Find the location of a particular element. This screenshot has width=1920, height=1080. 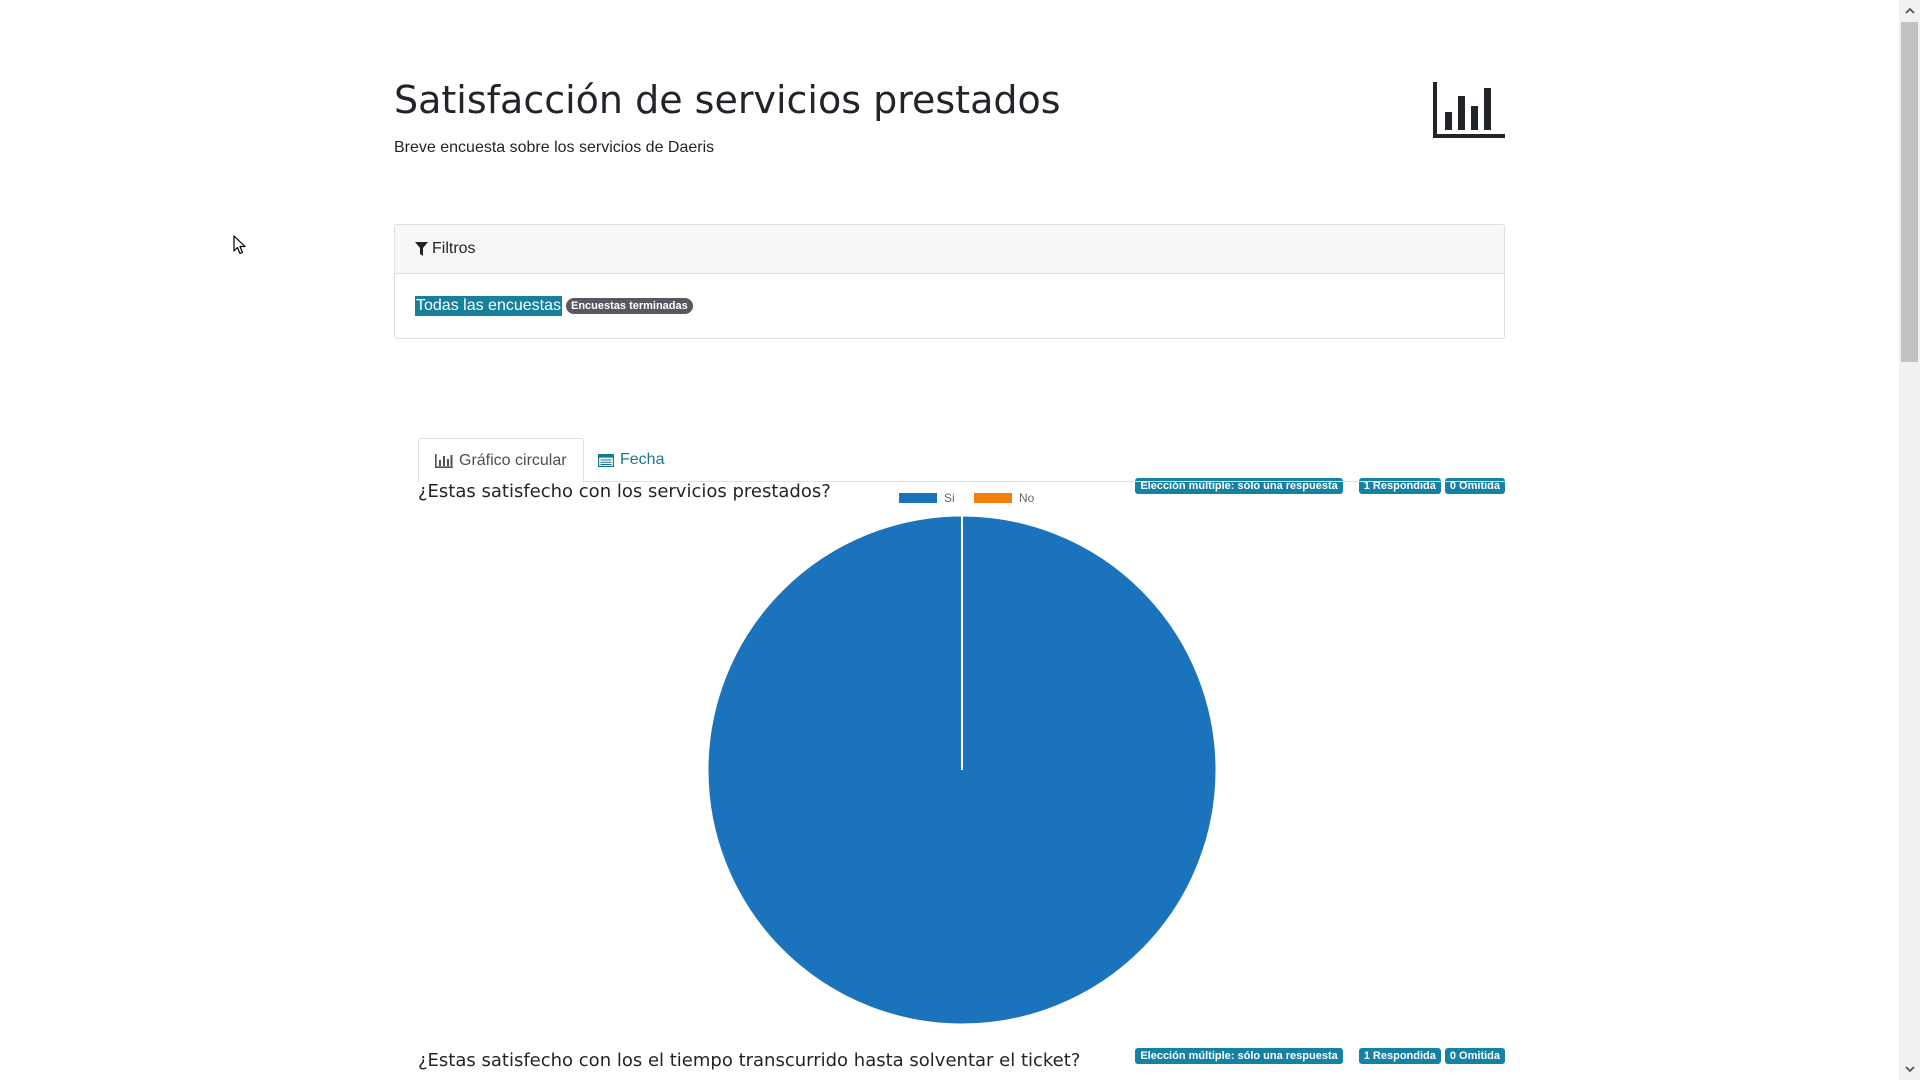

chart-tabs: Gráfico circular Fecha is located at coordinates (961, 460).